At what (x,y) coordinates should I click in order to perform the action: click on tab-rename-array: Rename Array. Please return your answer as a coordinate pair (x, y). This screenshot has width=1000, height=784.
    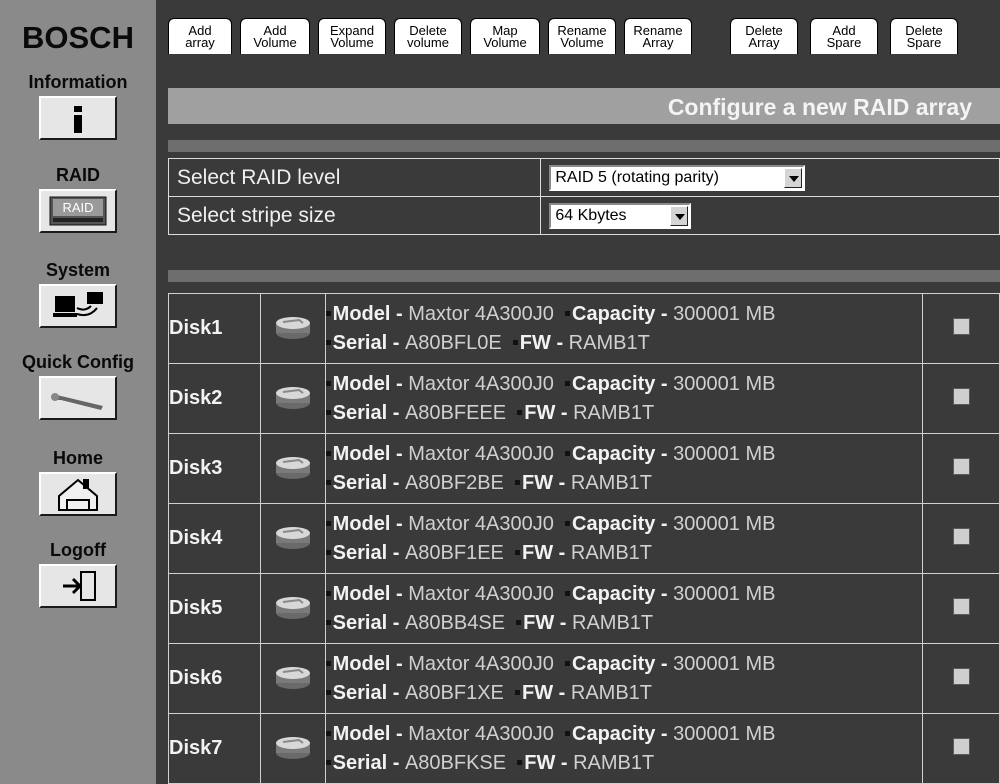
    Looking at the image, I should click on (658, 36).